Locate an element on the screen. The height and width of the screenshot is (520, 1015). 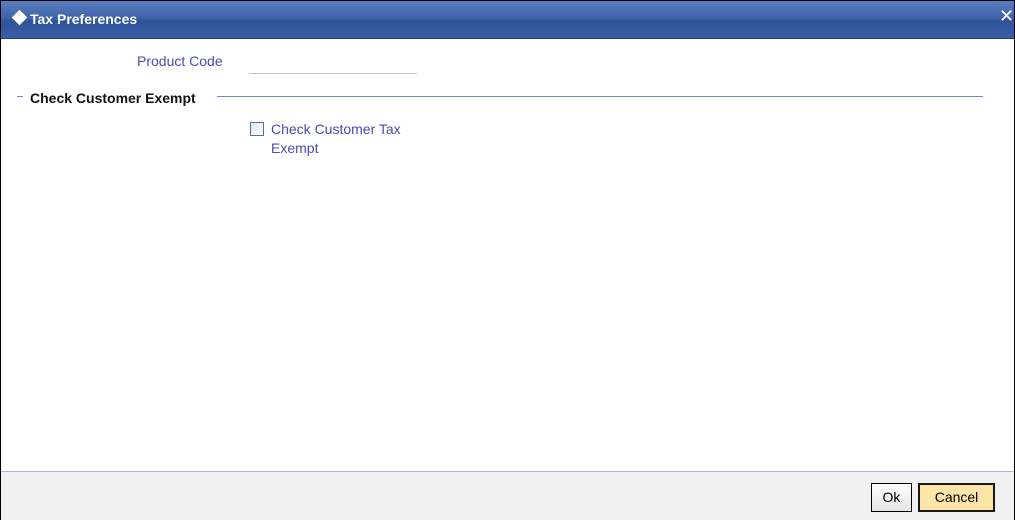
diamond-icon is located at coordinates (19, 17).